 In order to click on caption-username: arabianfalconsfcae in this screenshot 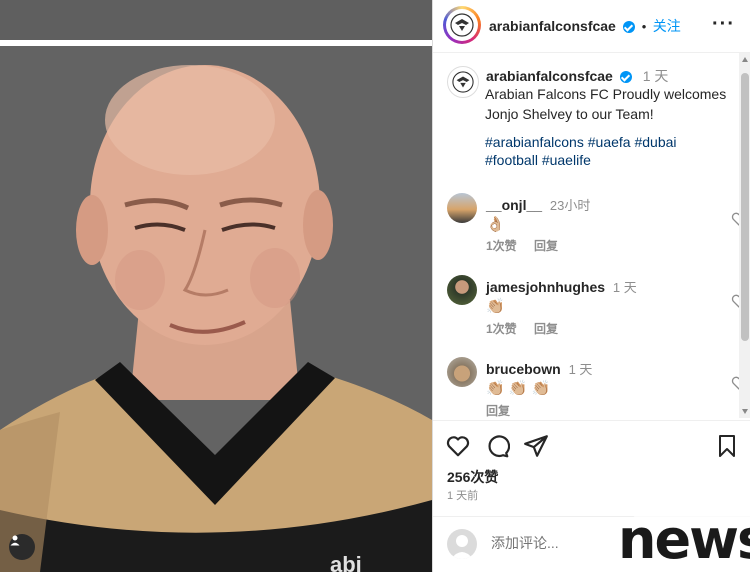, I will do `click(549, 76)`.